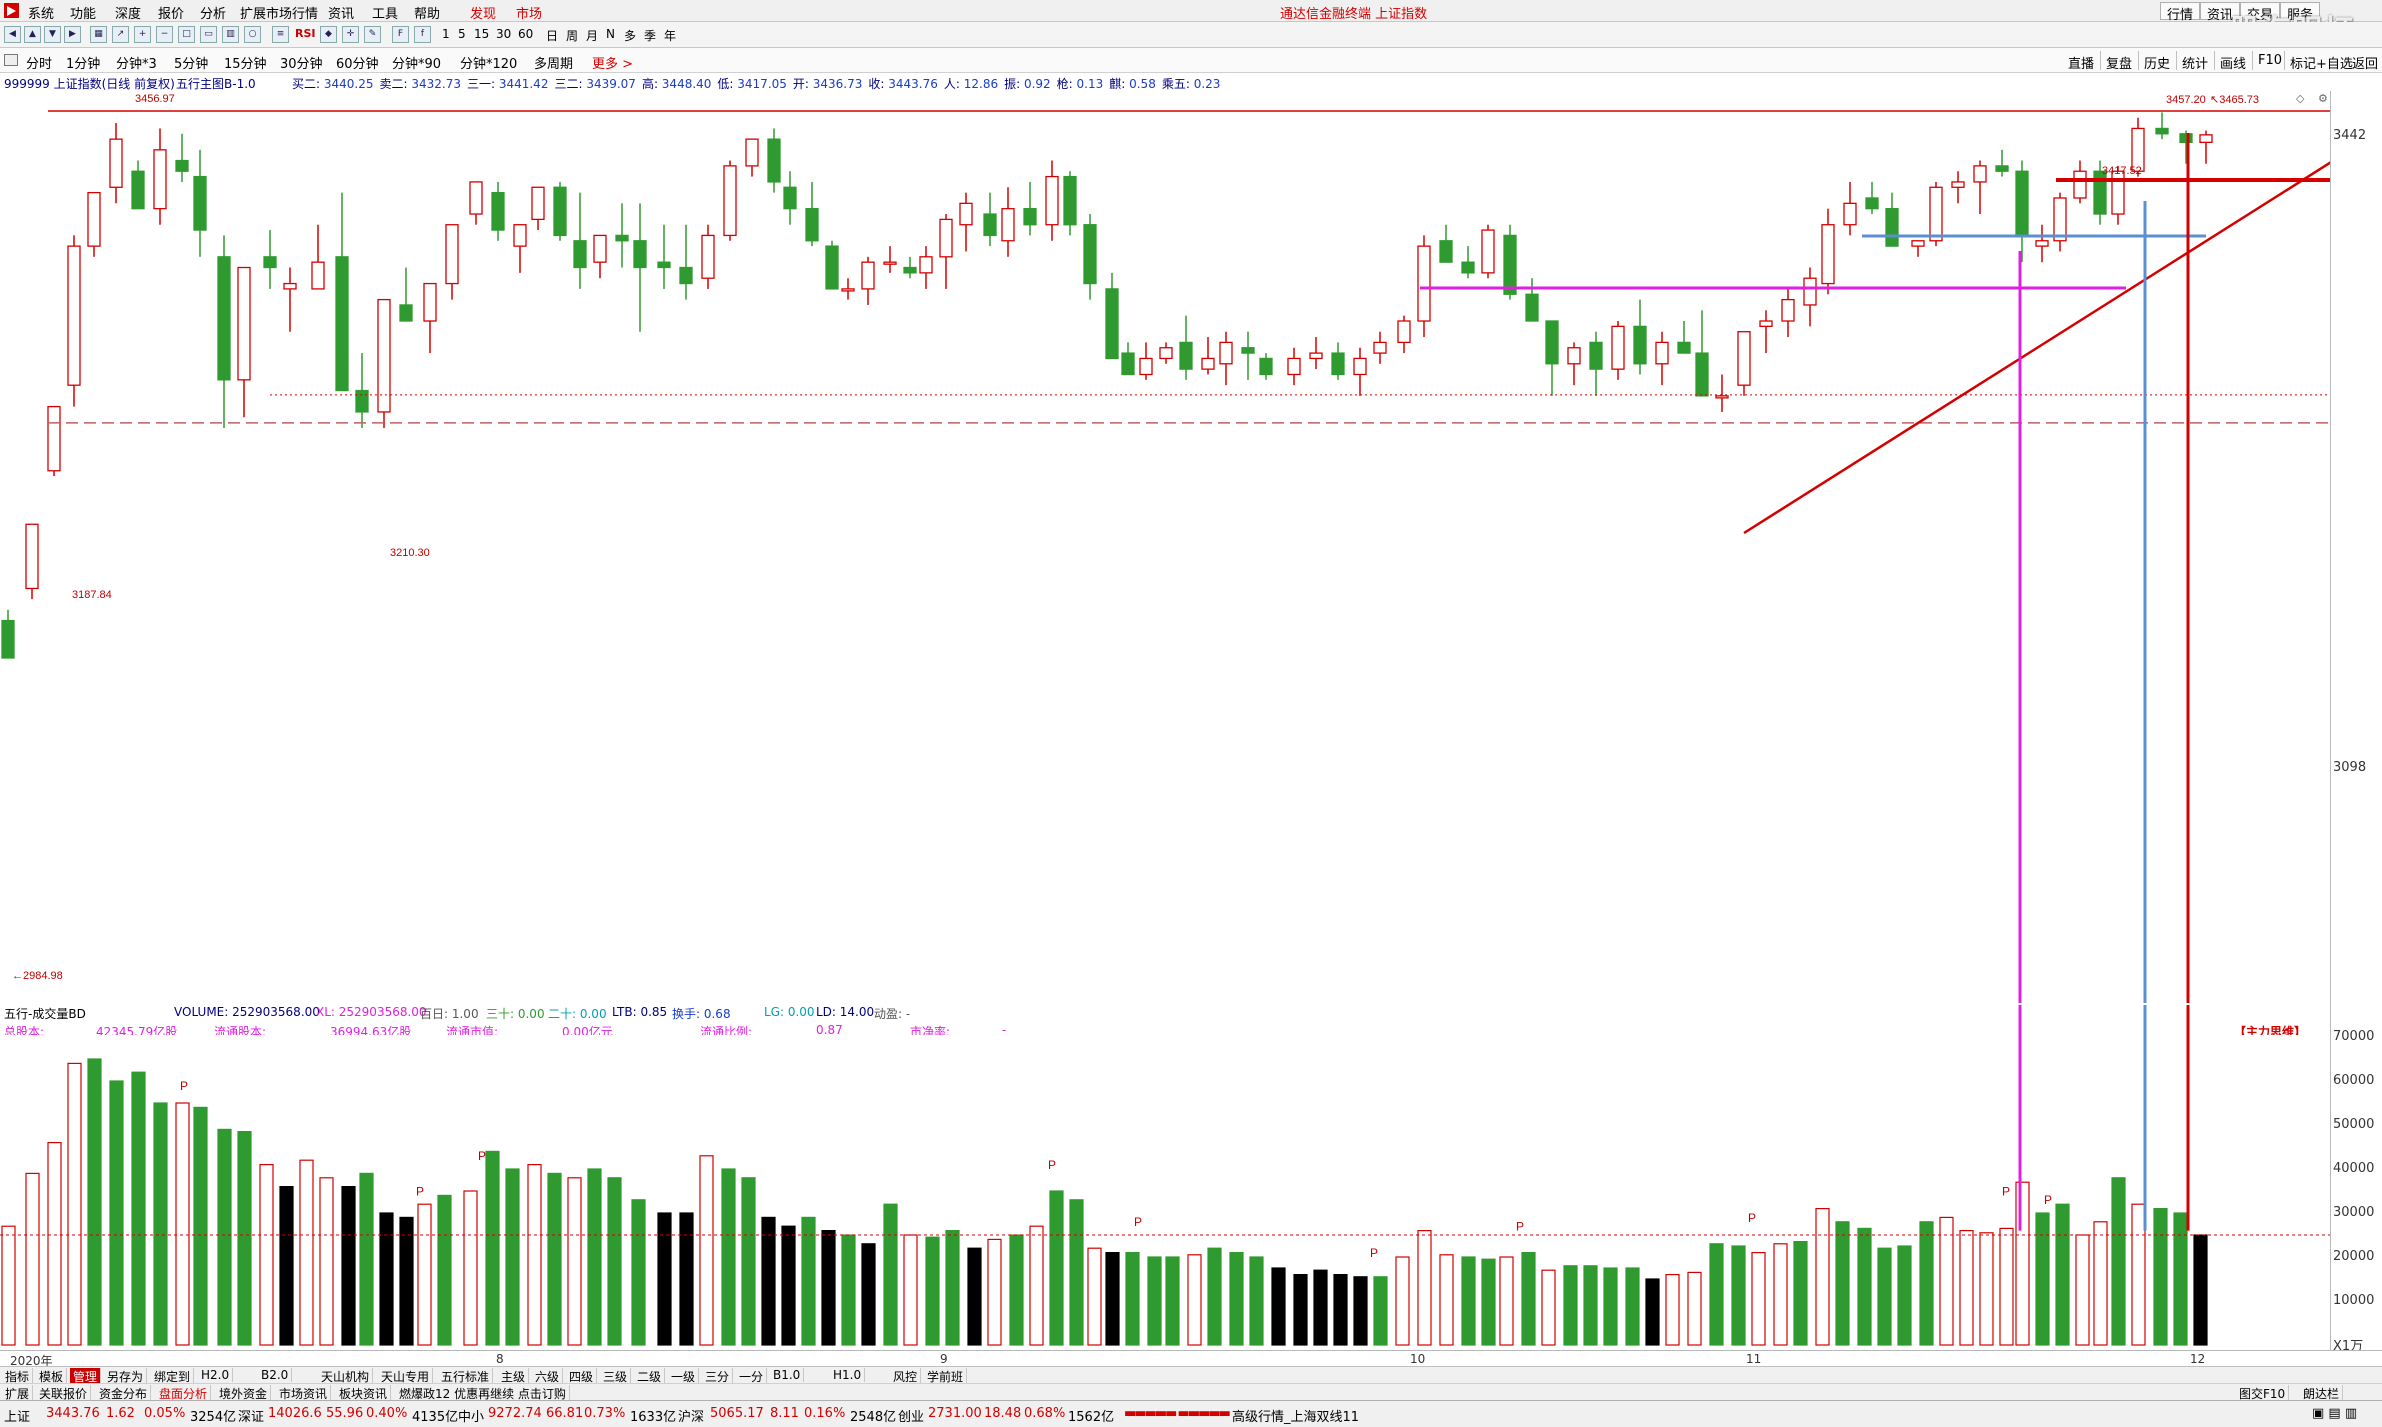  Describe the element at coordinates (2365, 62) in the screenshot. I see `right-tab-back: 返回` at that location.